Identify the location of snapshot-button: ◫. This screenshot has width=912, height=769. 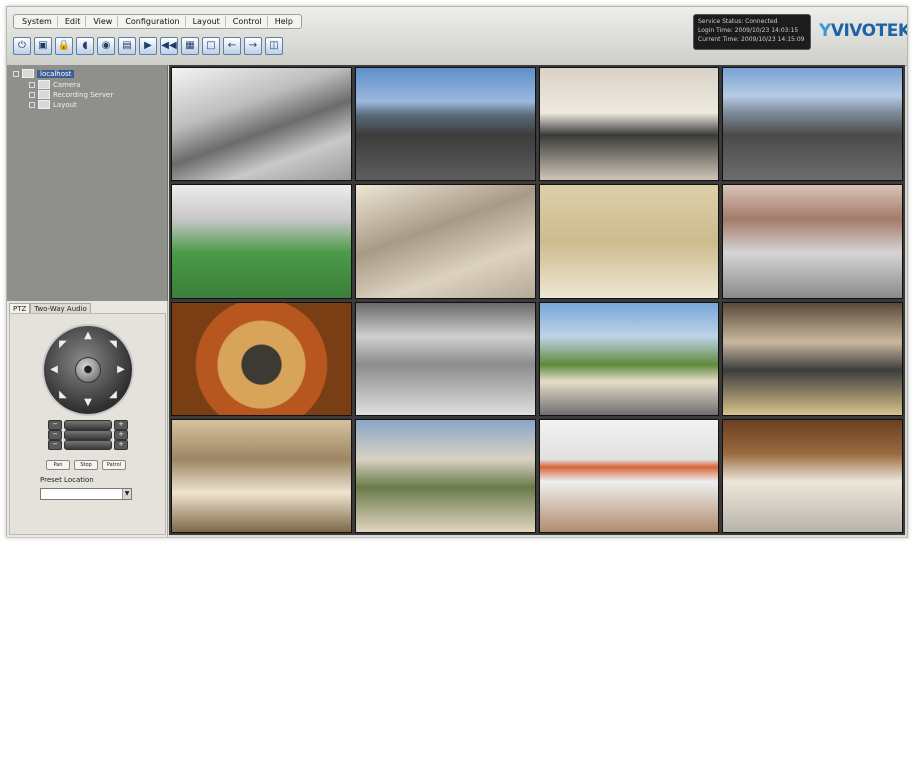
(274, 46).